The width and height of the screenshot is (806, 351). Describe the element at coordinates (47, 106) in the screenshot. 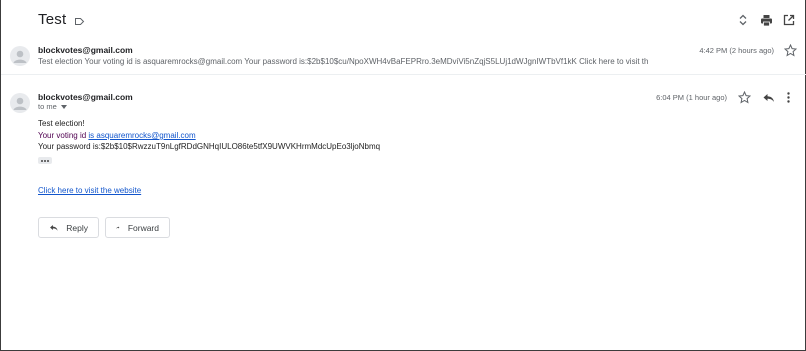

I see `recipient-label: to me` at that location.